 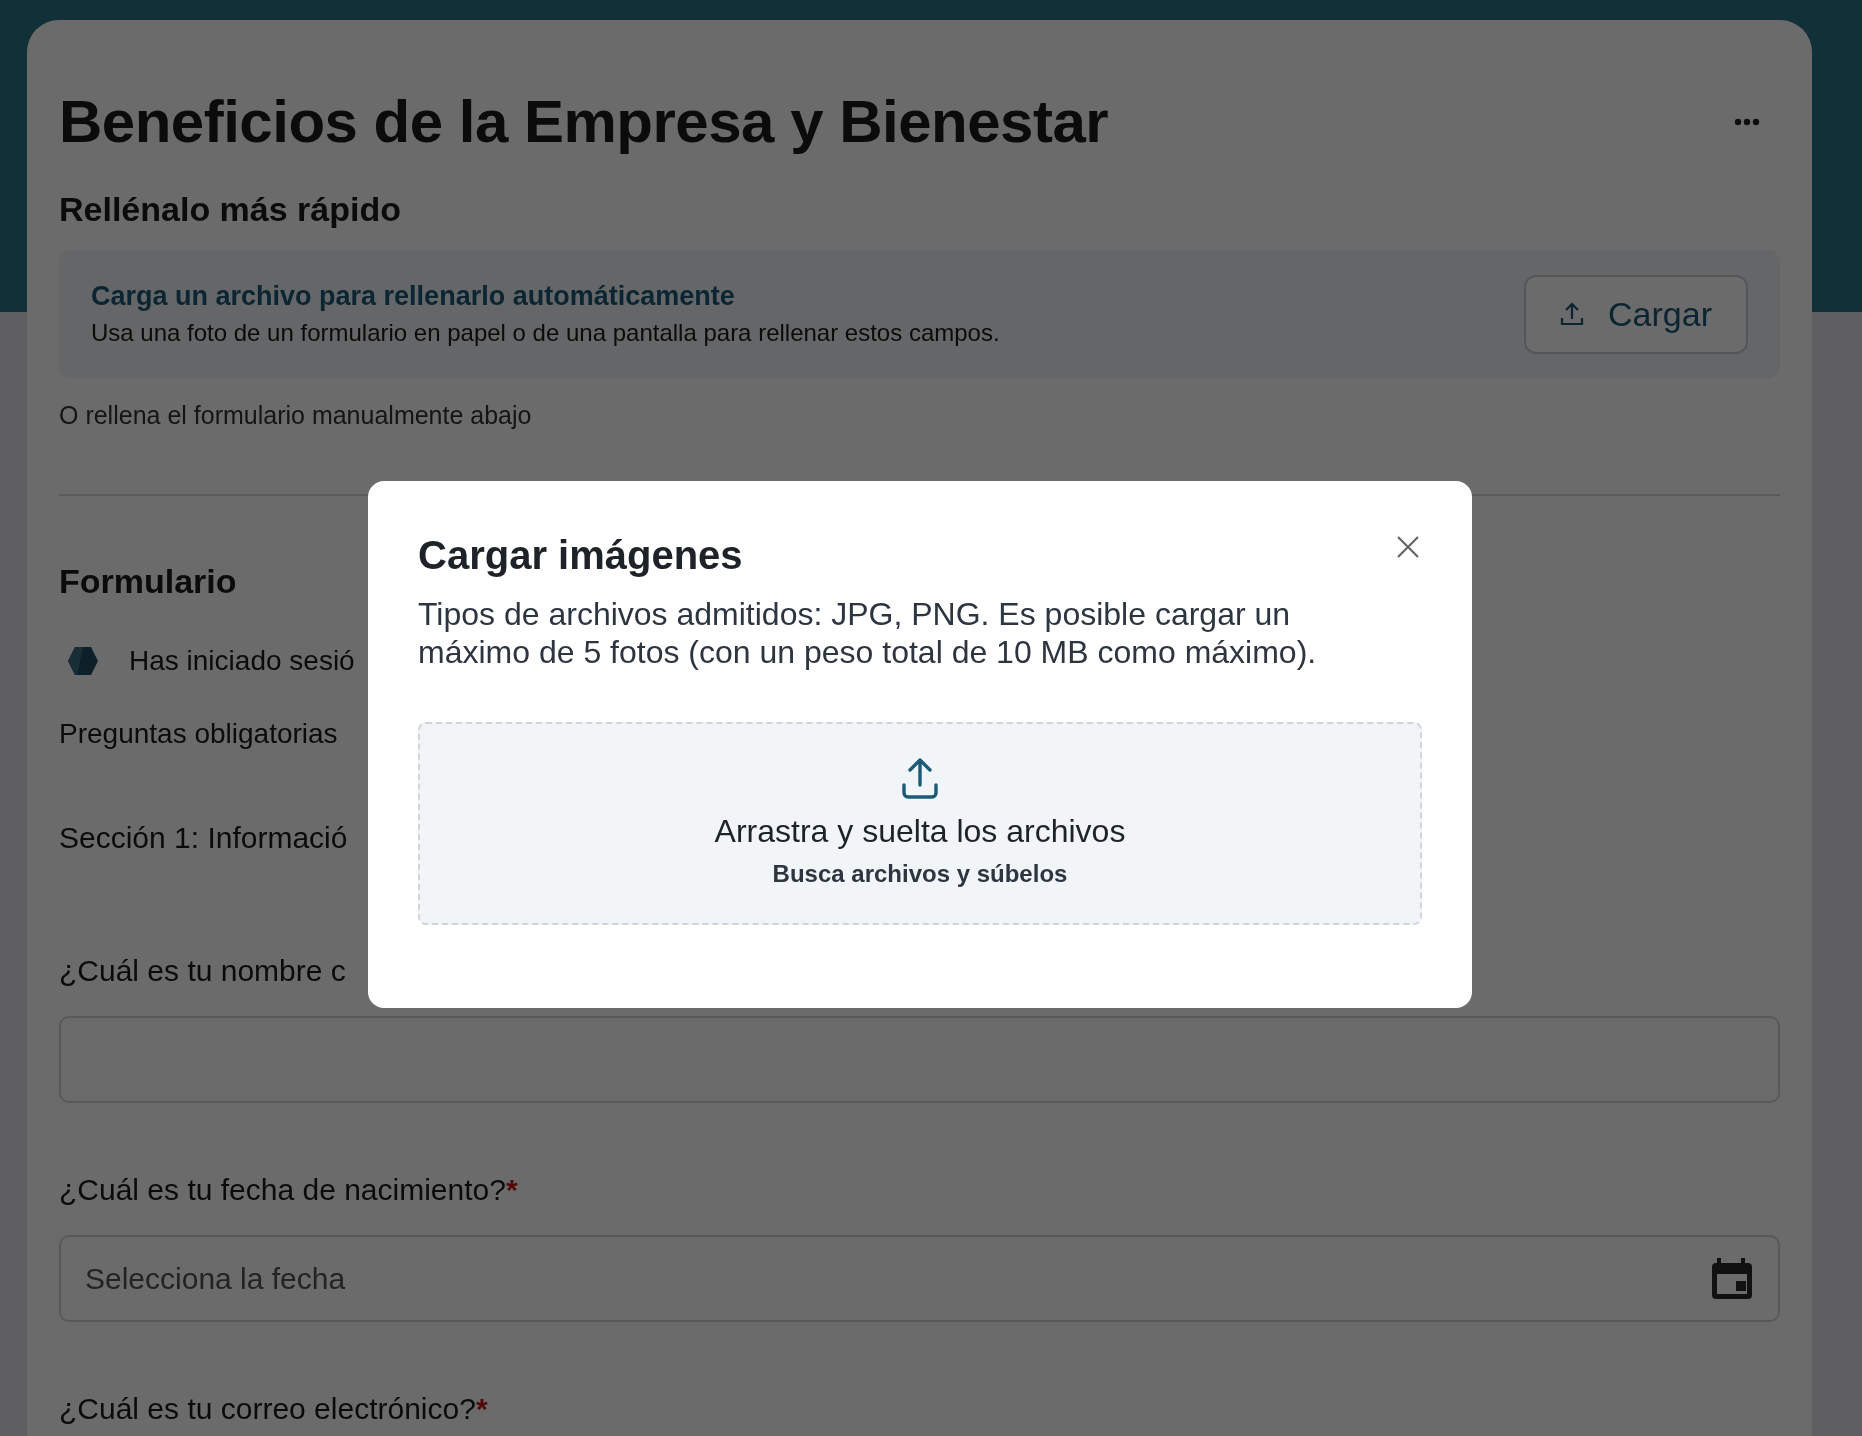 I want to click on quick-fill-heading: Rellénalo más rápido, so click(x=230, y=209).